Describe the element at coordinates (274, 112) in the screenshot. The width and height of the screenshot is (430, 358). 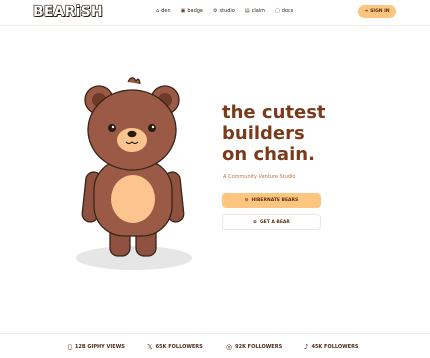
I see `headline-line-1: the cutest` at that location.